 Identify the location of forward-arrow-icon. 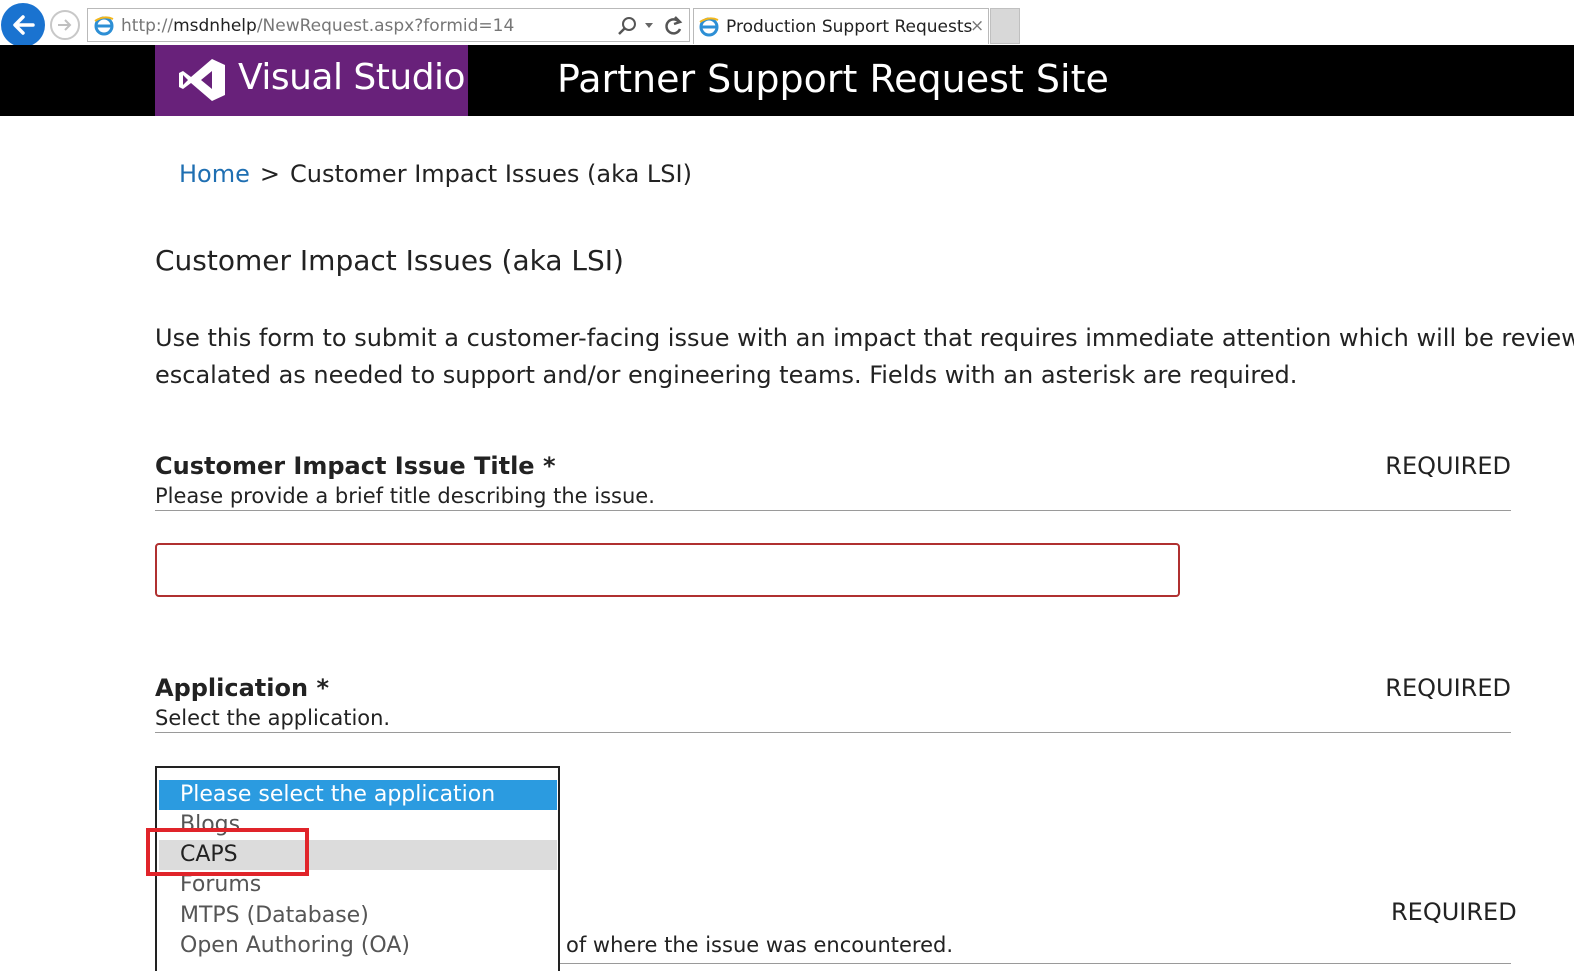
(65, 25).